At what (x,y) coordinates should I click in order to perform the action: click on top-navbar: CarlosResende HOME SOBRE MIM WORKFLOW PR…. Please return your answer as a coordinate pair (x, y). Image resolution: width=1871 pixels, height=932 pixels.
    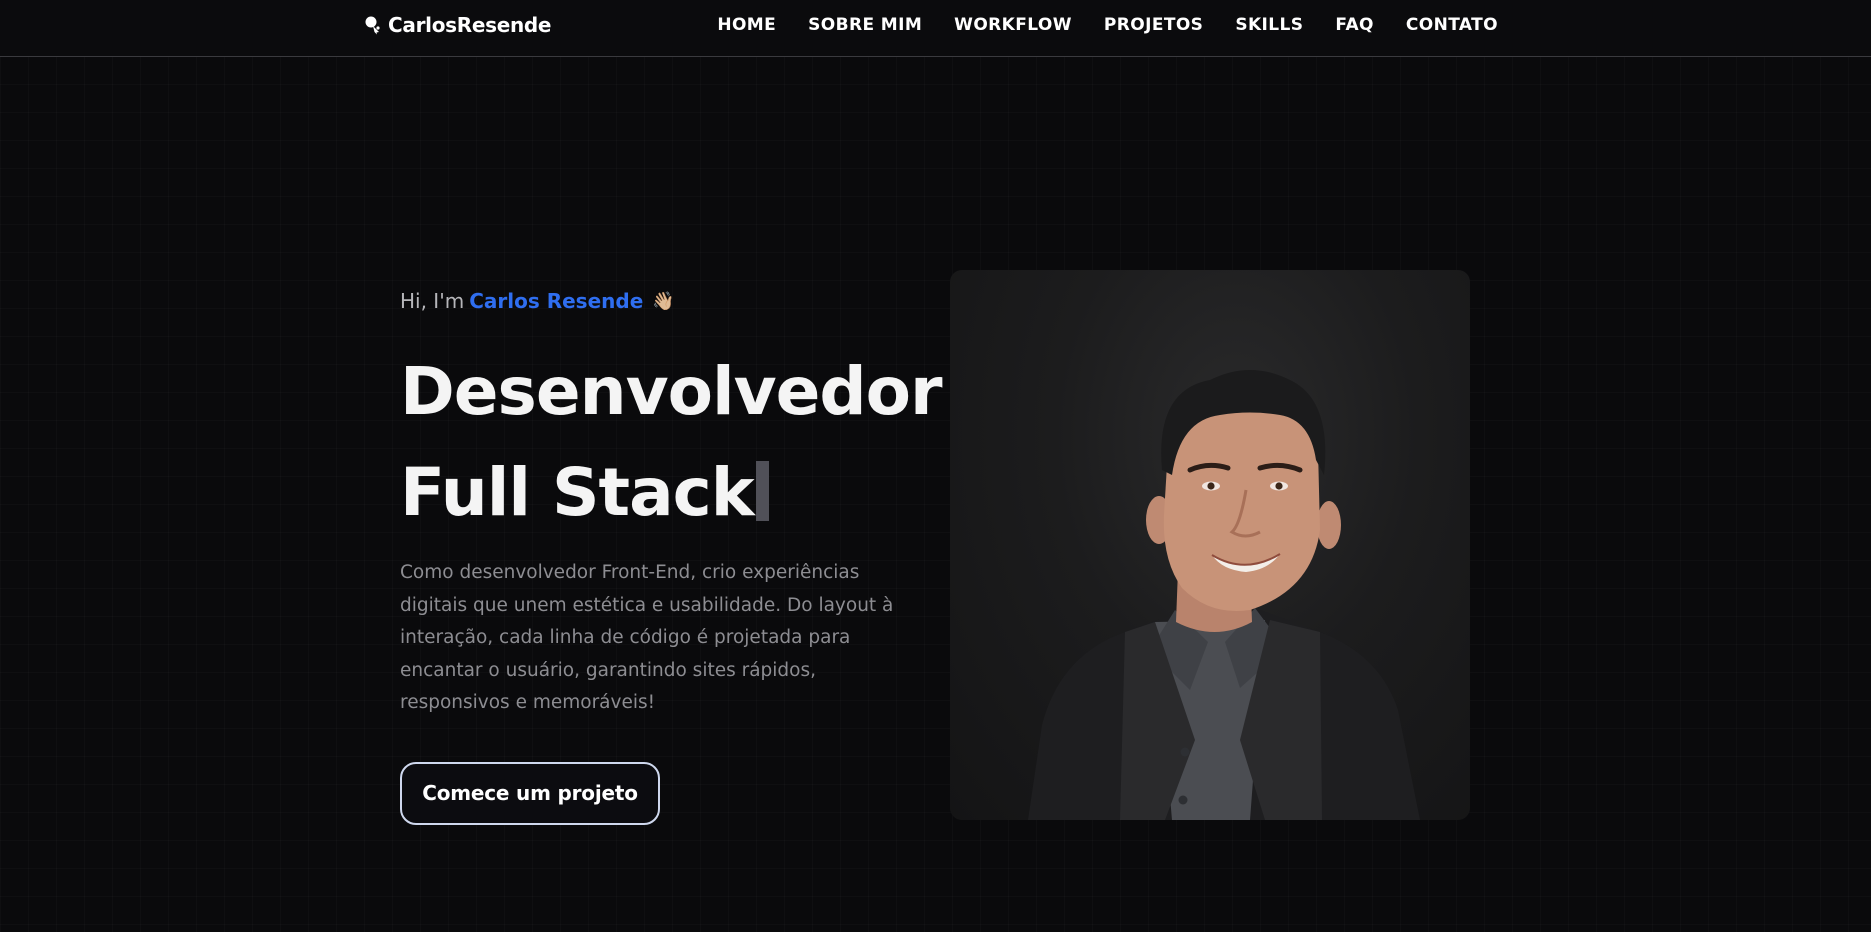
    Looking at the image, I should click on (935, 28).